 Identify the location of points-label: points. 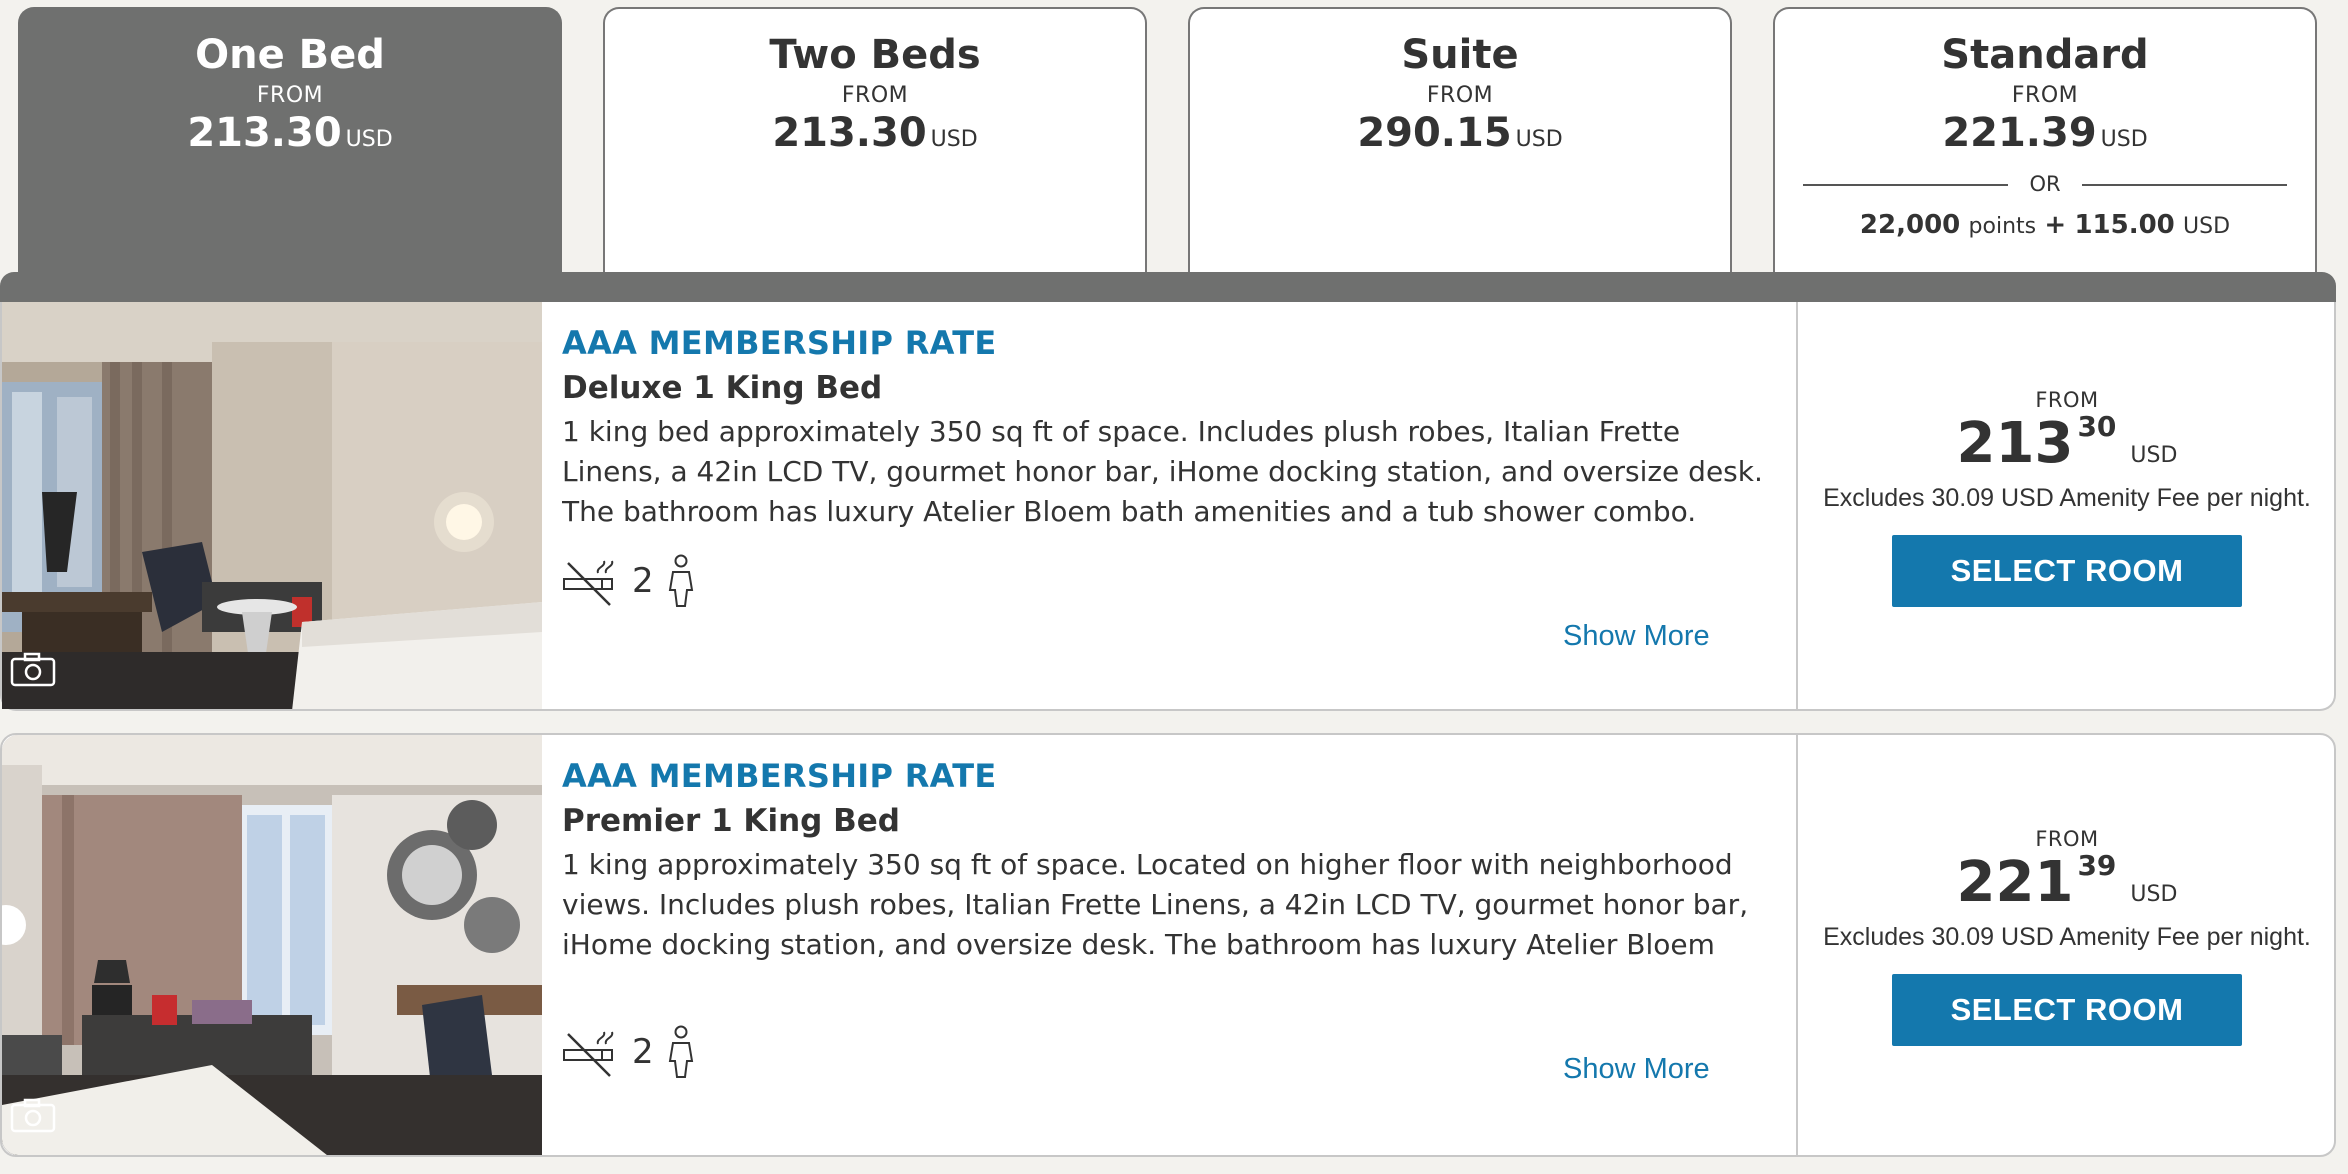
(2002, 226).